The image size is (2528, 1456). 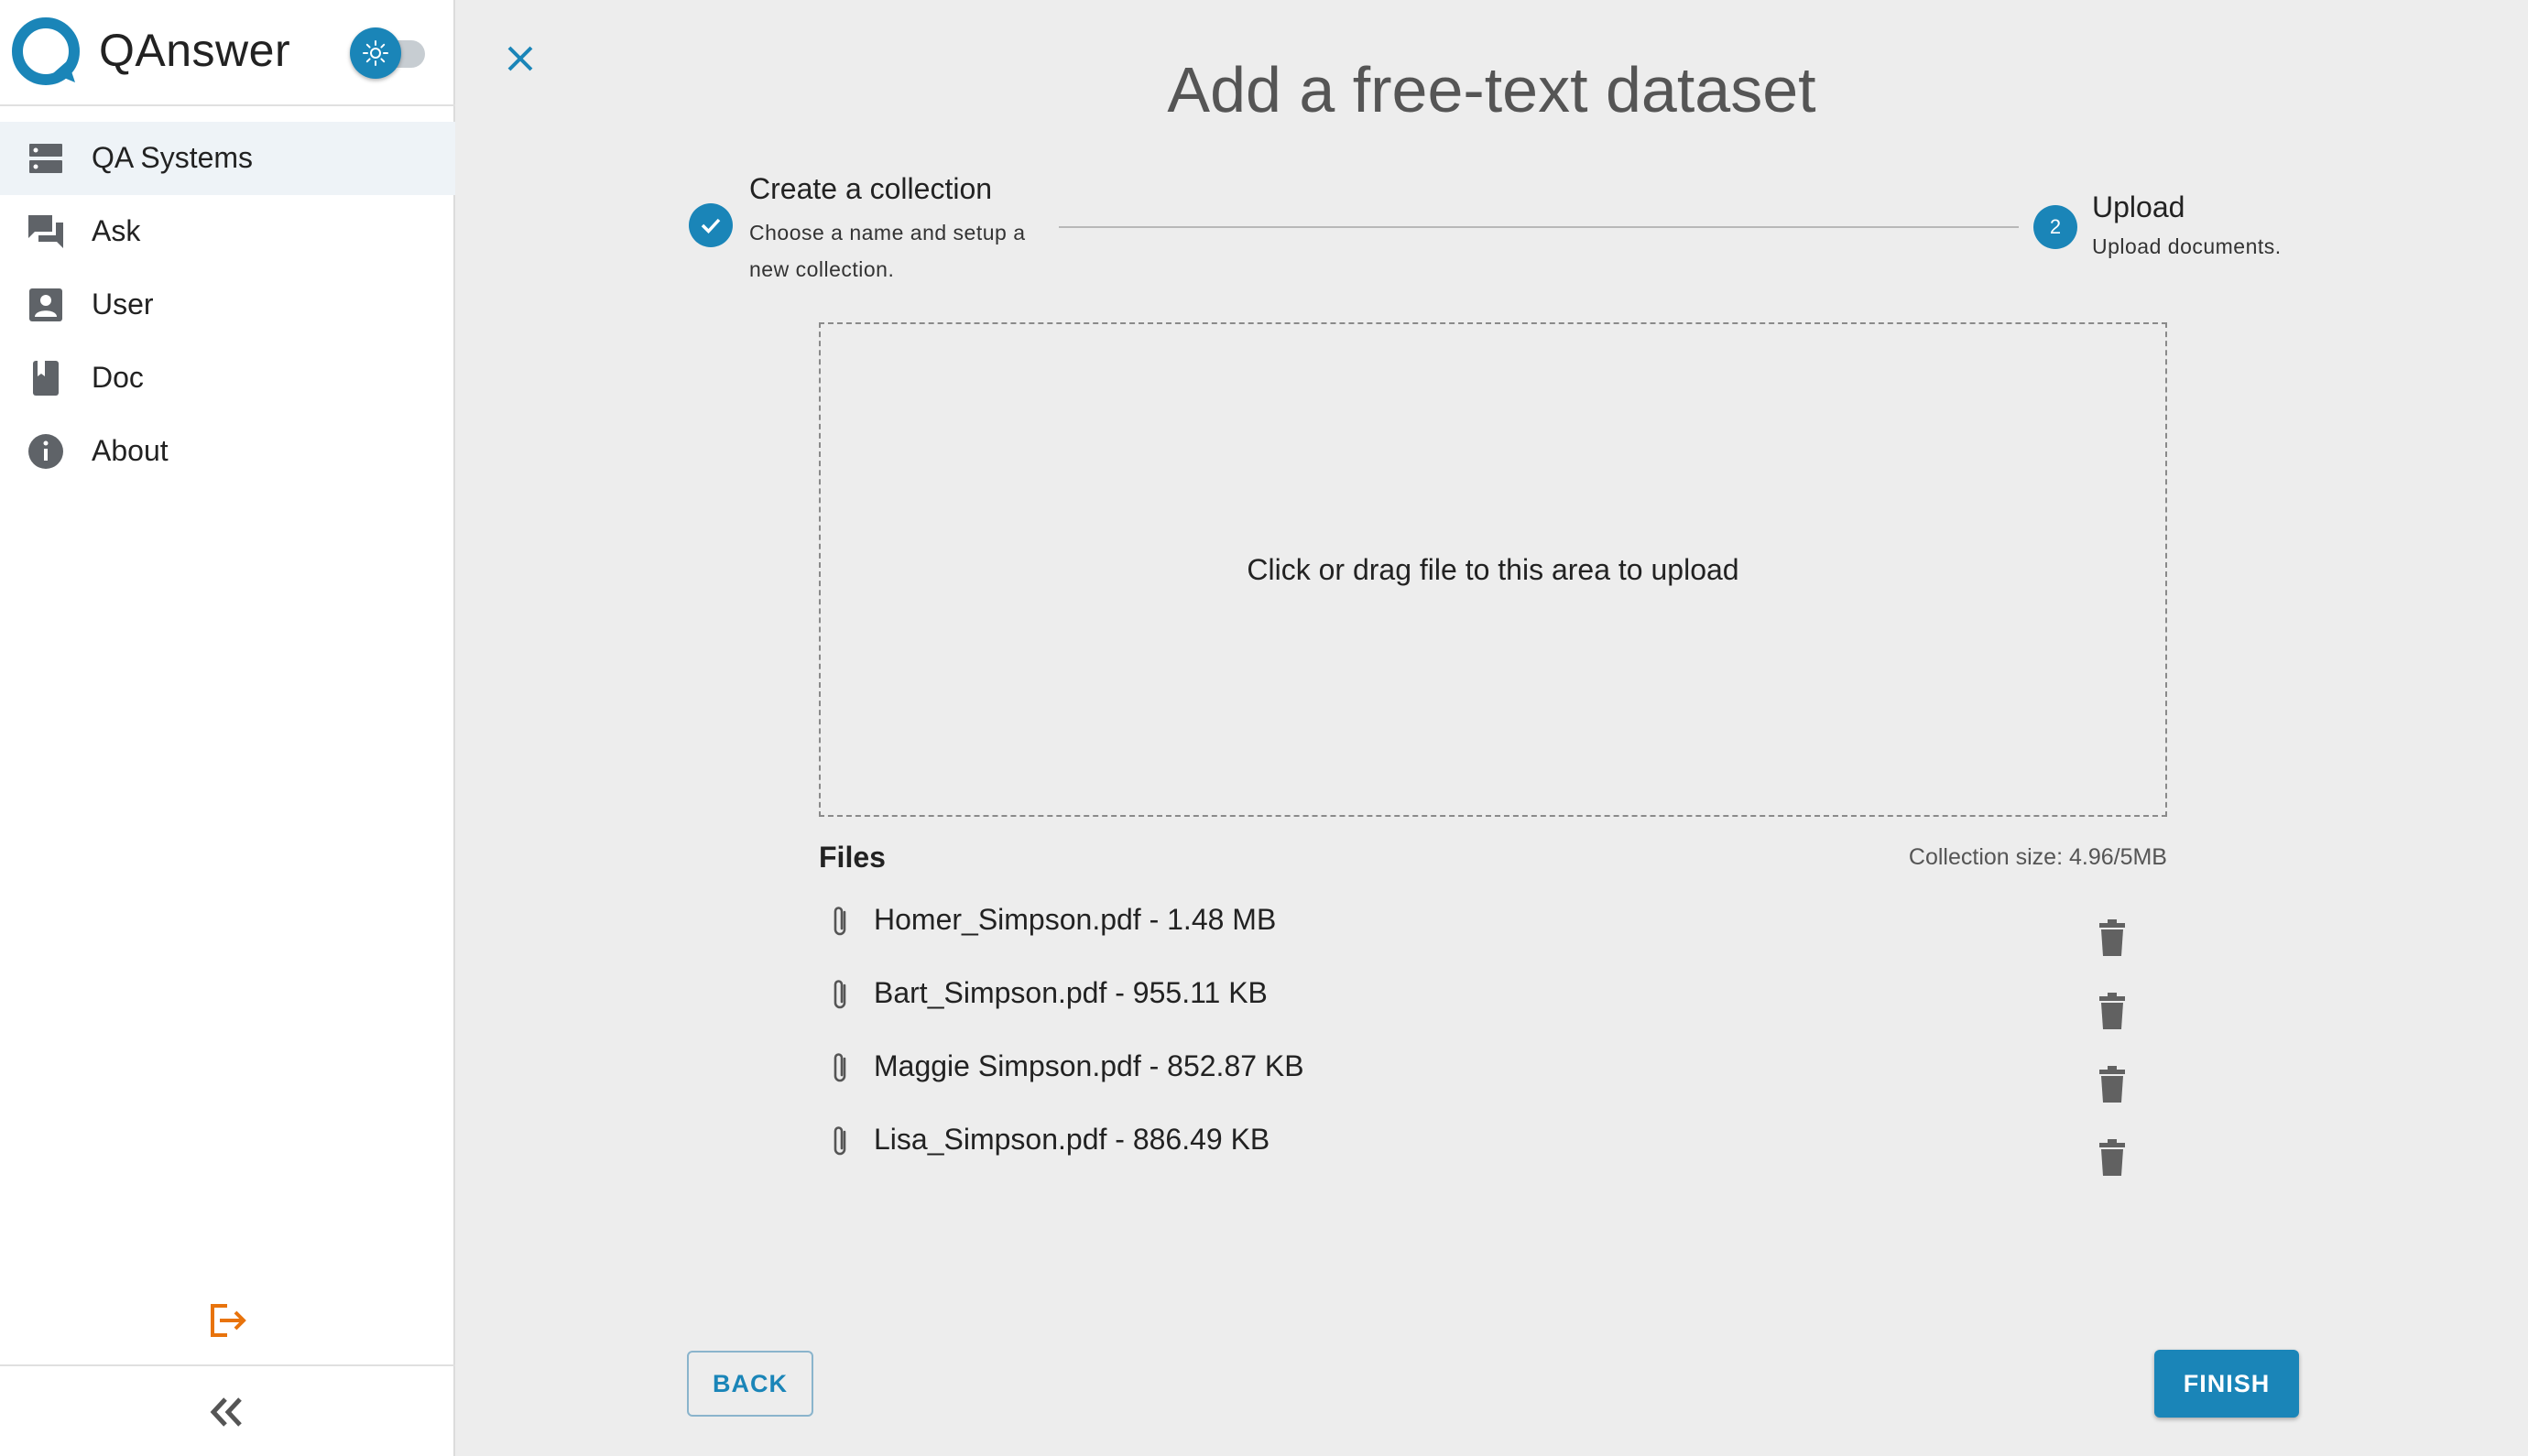 I want to click on step-completed-indicator, so click(x=711, y=225).